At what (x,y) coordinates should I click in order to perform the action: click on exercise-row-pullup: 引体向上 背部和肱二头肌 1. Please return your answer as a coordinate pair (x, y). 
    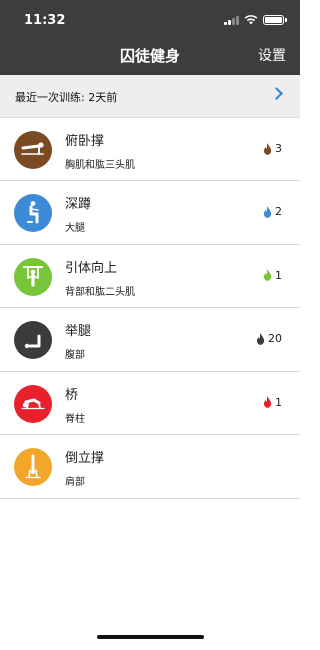
    Looking at the image, I should click on (150, 277).